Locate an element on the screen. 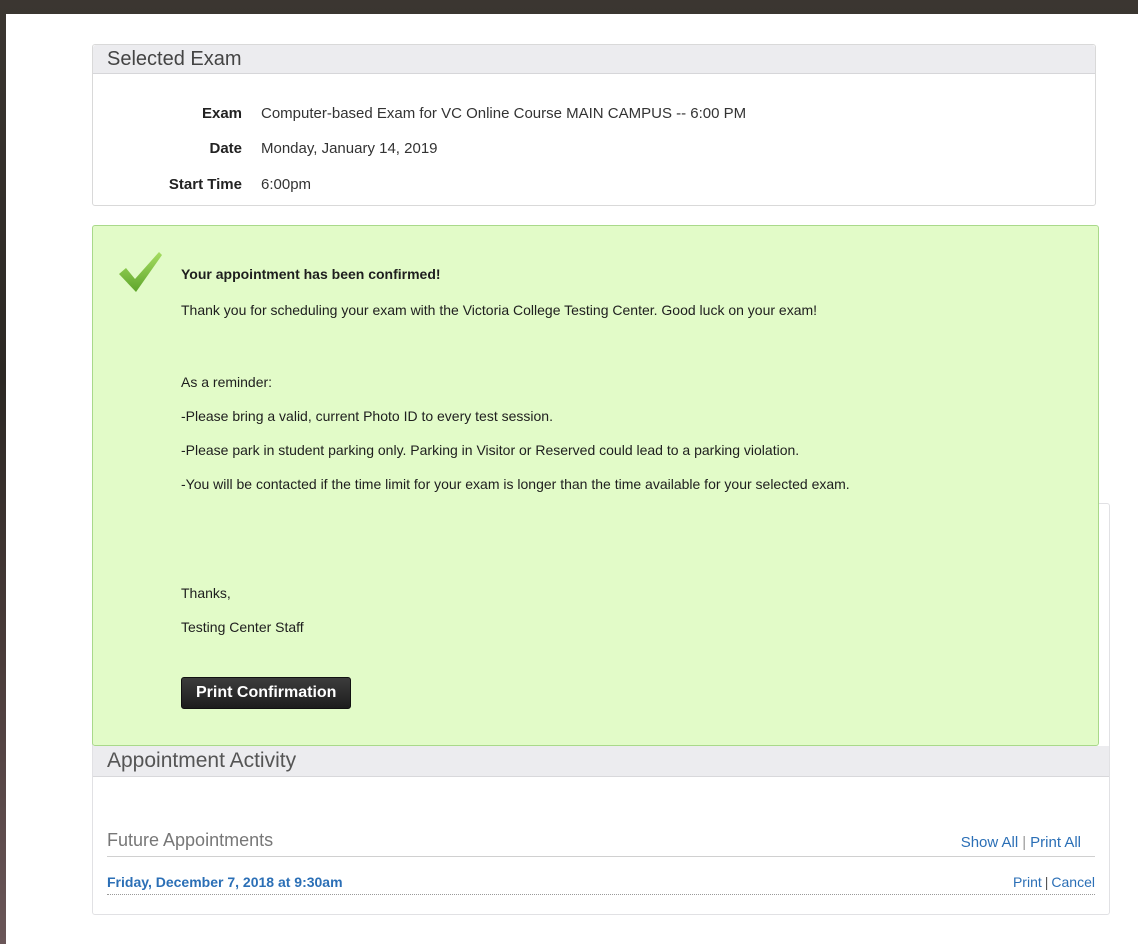  future-appointments-divider is located at coordinates (601, 856).